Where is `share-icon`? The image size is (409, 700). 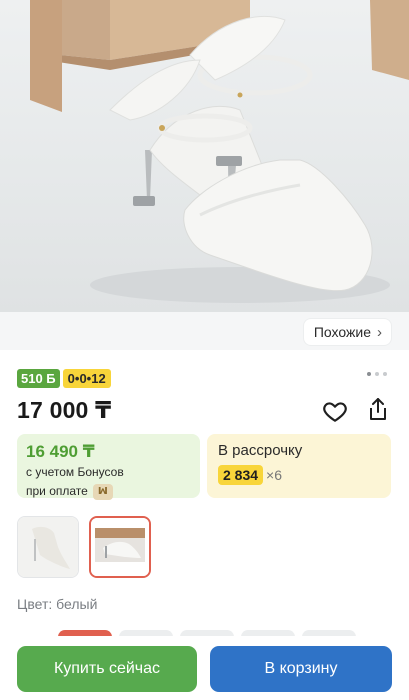
share-icon is located at coordinates (378, 409).